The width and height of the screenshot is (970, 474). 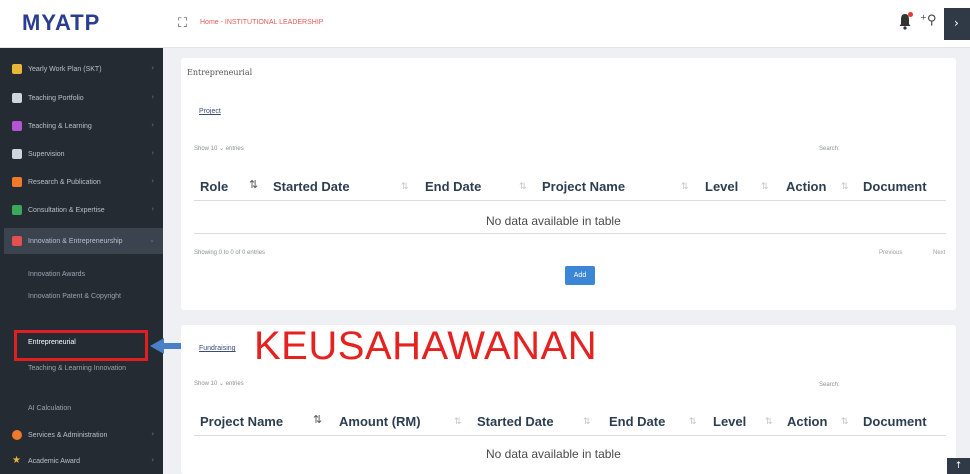 I want to click on fullscreen-icon: ⛶, so click(x=182, y=23).